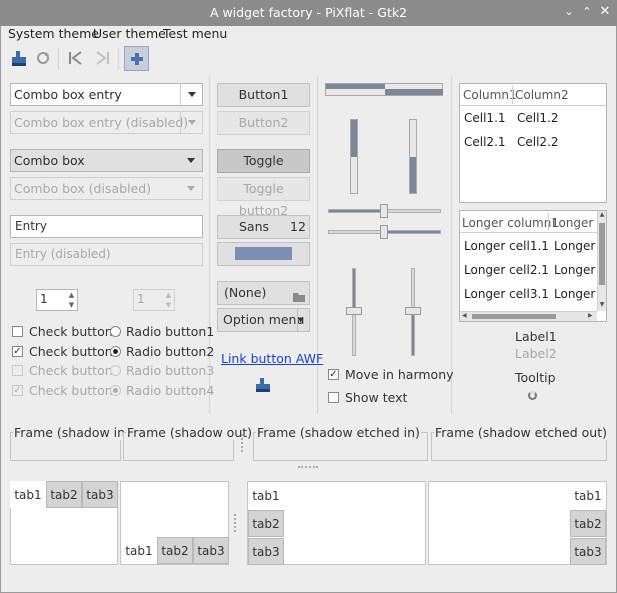 The height and width of the screenshot is (593, 617). Describe the element at coordinates (413, 334) in the screenshot. I see `scale-fill` at that location.